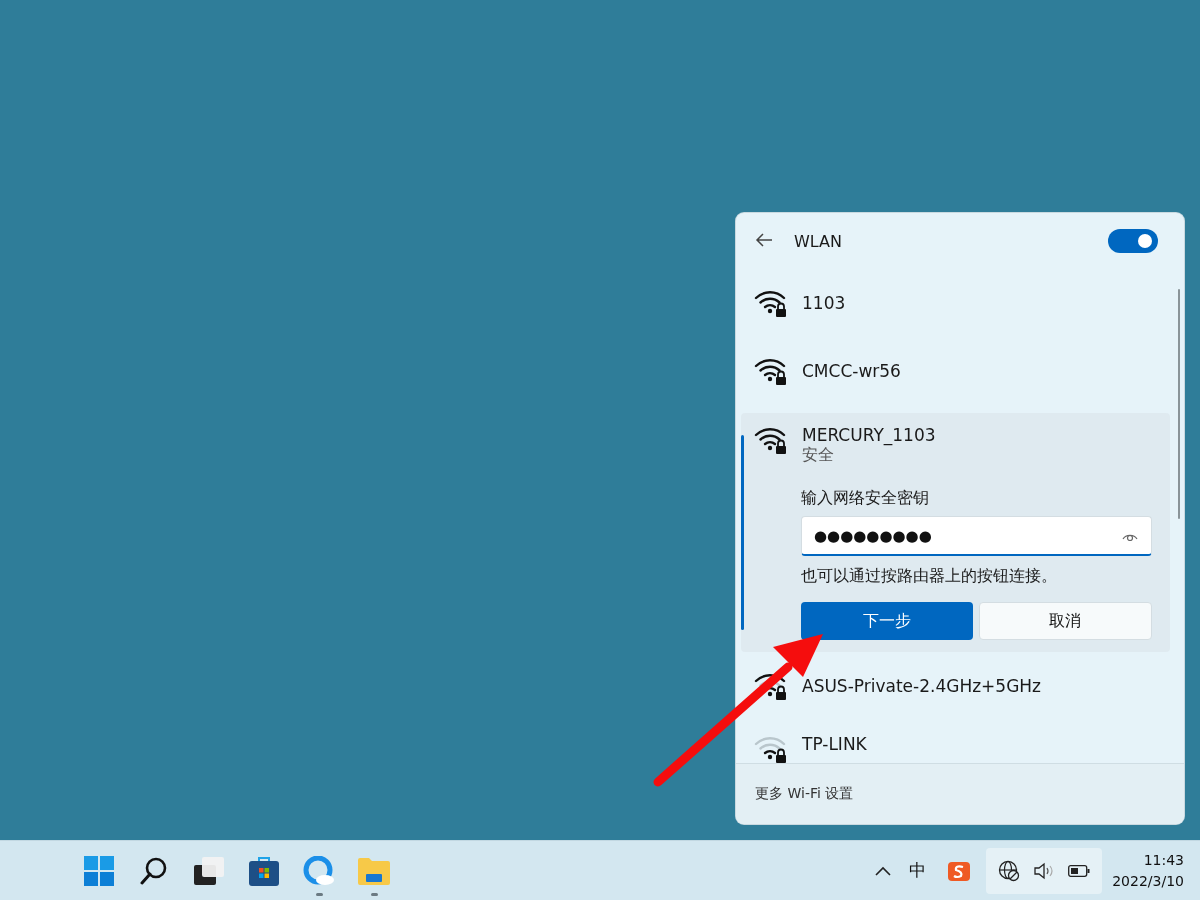 Image resolution: width=1200 pixels, height=900 pixels. Describe the element at coordinates (209, 870) in the screenshot. I see `overlapping-squares-icon` at that location.